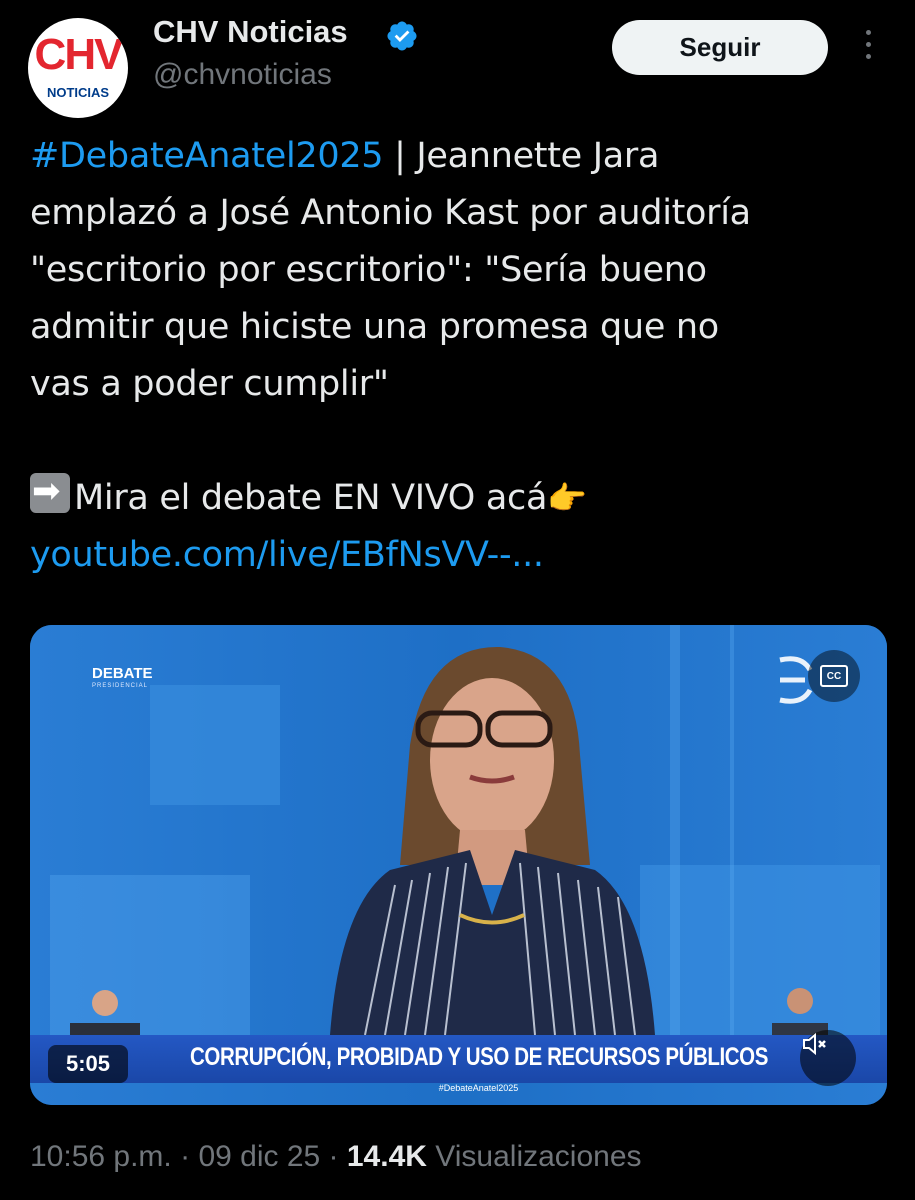 The image size is (915, 1200). Describe the element at coordinates (207, 156) in the screenshot. I see `hashtag-link: #DebateAnatel2025` at that location.